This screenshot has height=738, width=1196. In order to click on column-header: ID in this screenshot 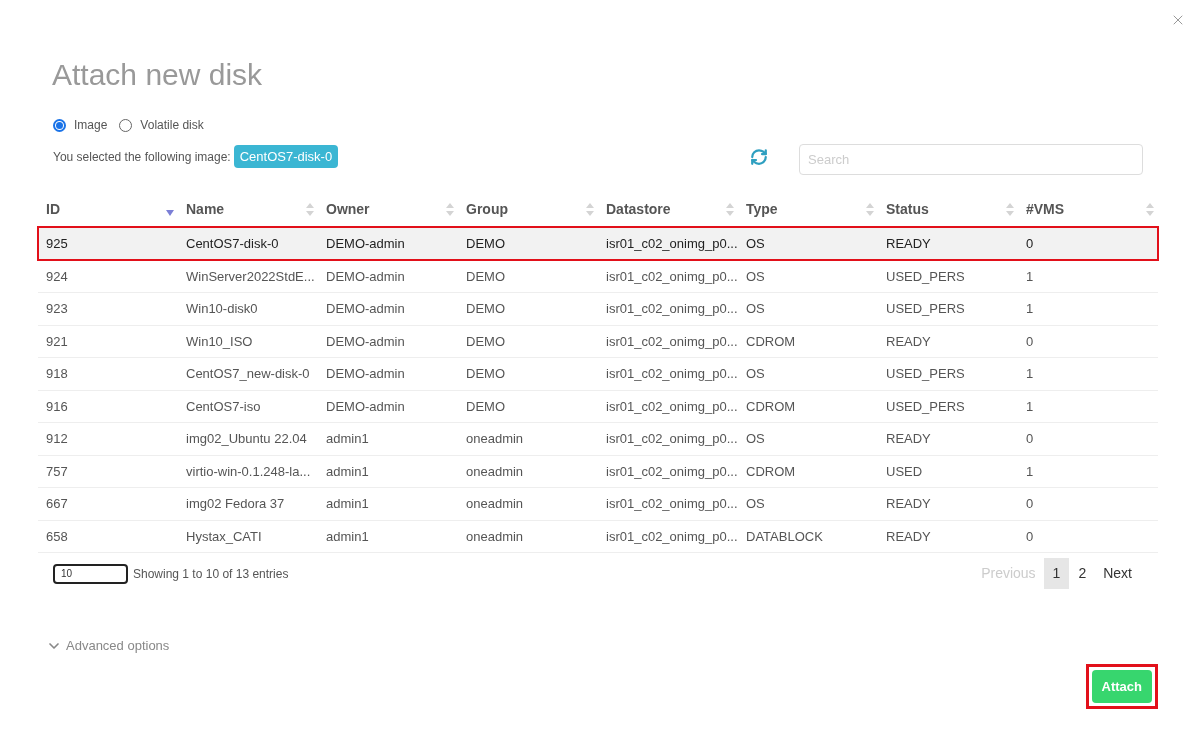, I will do `click(108, 209)`.